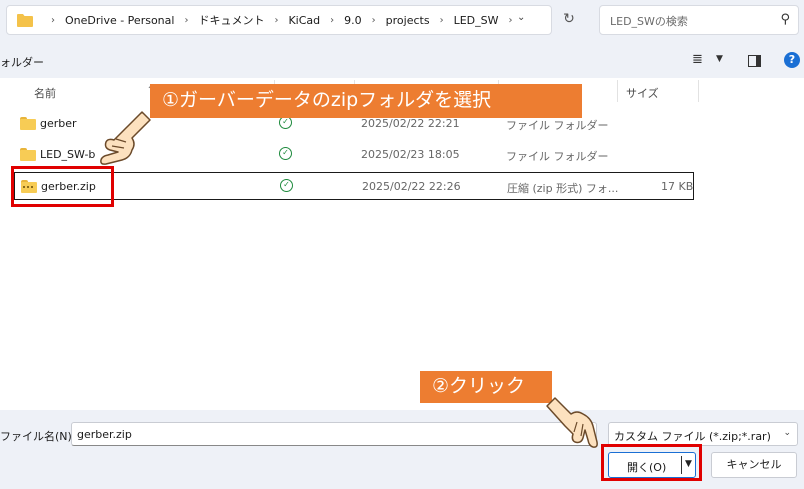  I want to click on column-name: 名前, so click(45, 93).